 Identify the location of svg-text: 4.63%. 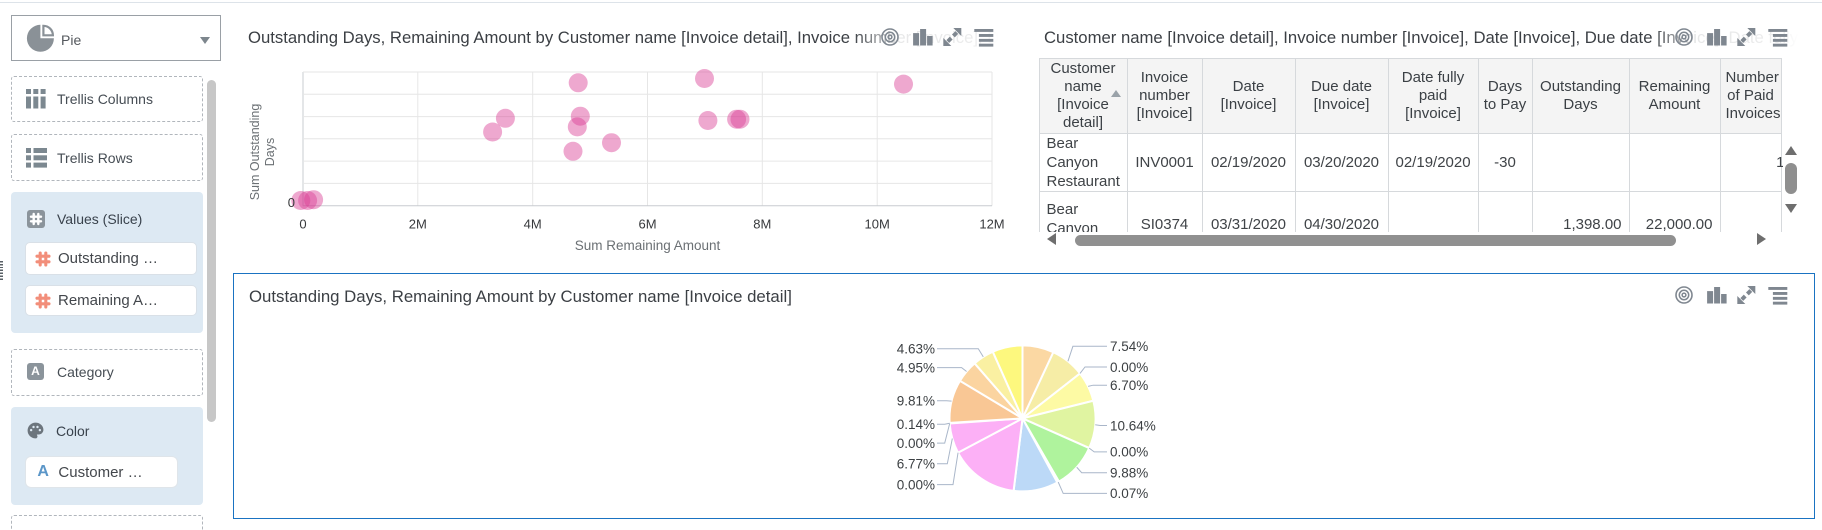
(916, 349).